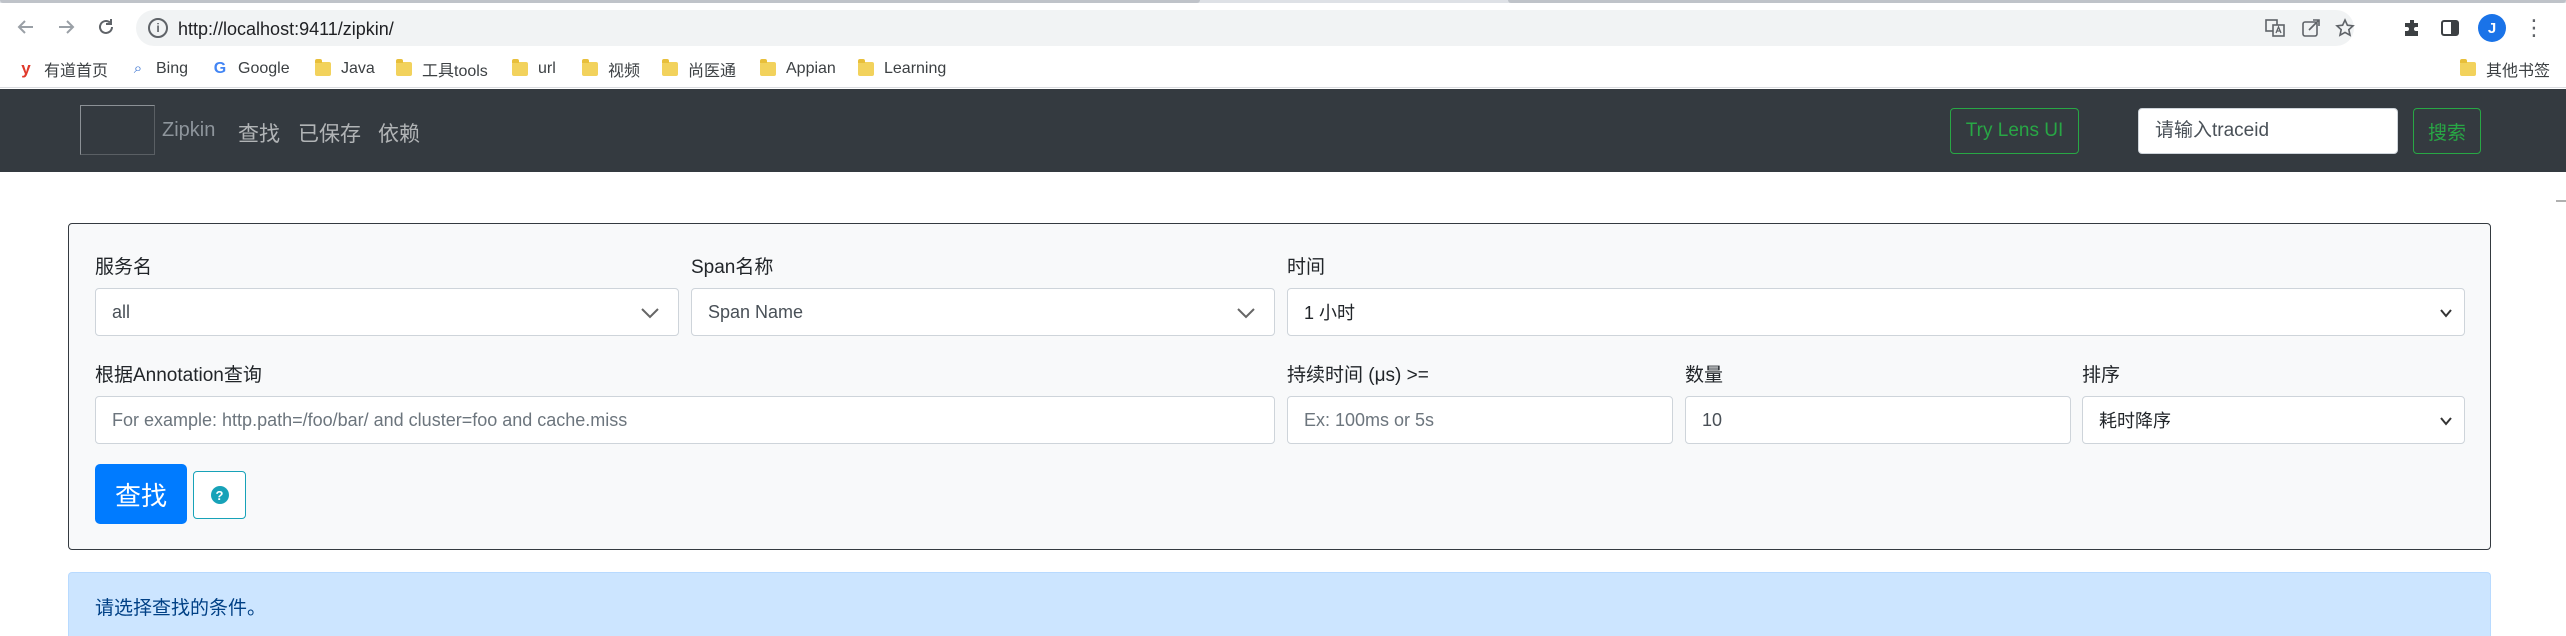 The width and height of the screenshot is (2566, 636). I want to click on duration-input: Ex: 100ms or 5s, so click(1480, 420).